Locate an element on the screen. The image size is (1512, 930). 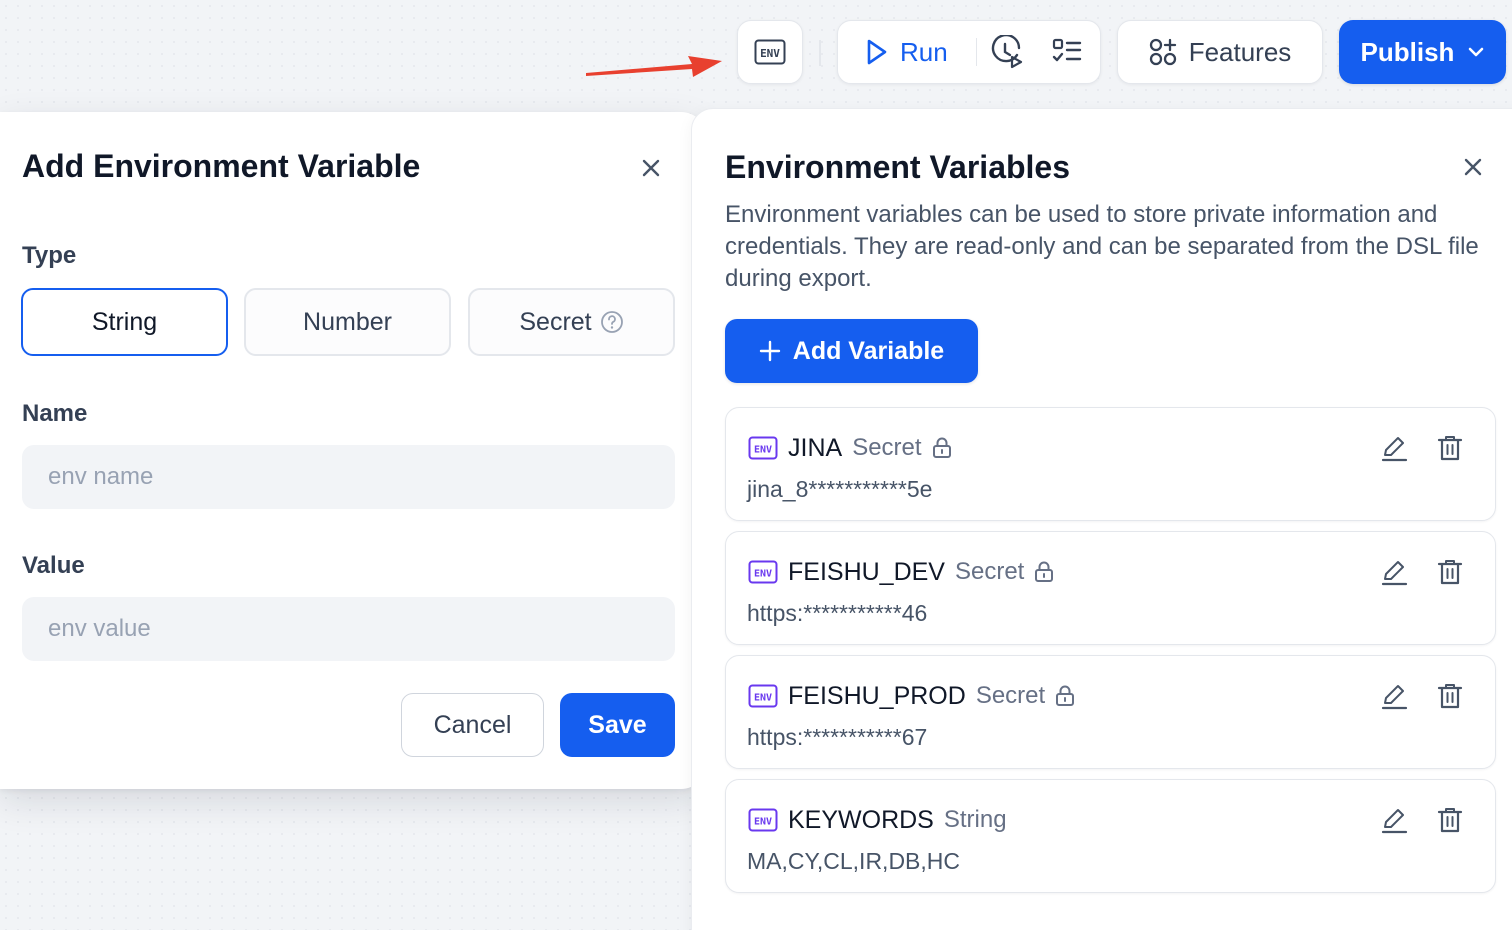
features-label: Features is located at coordinates (1240, 51).